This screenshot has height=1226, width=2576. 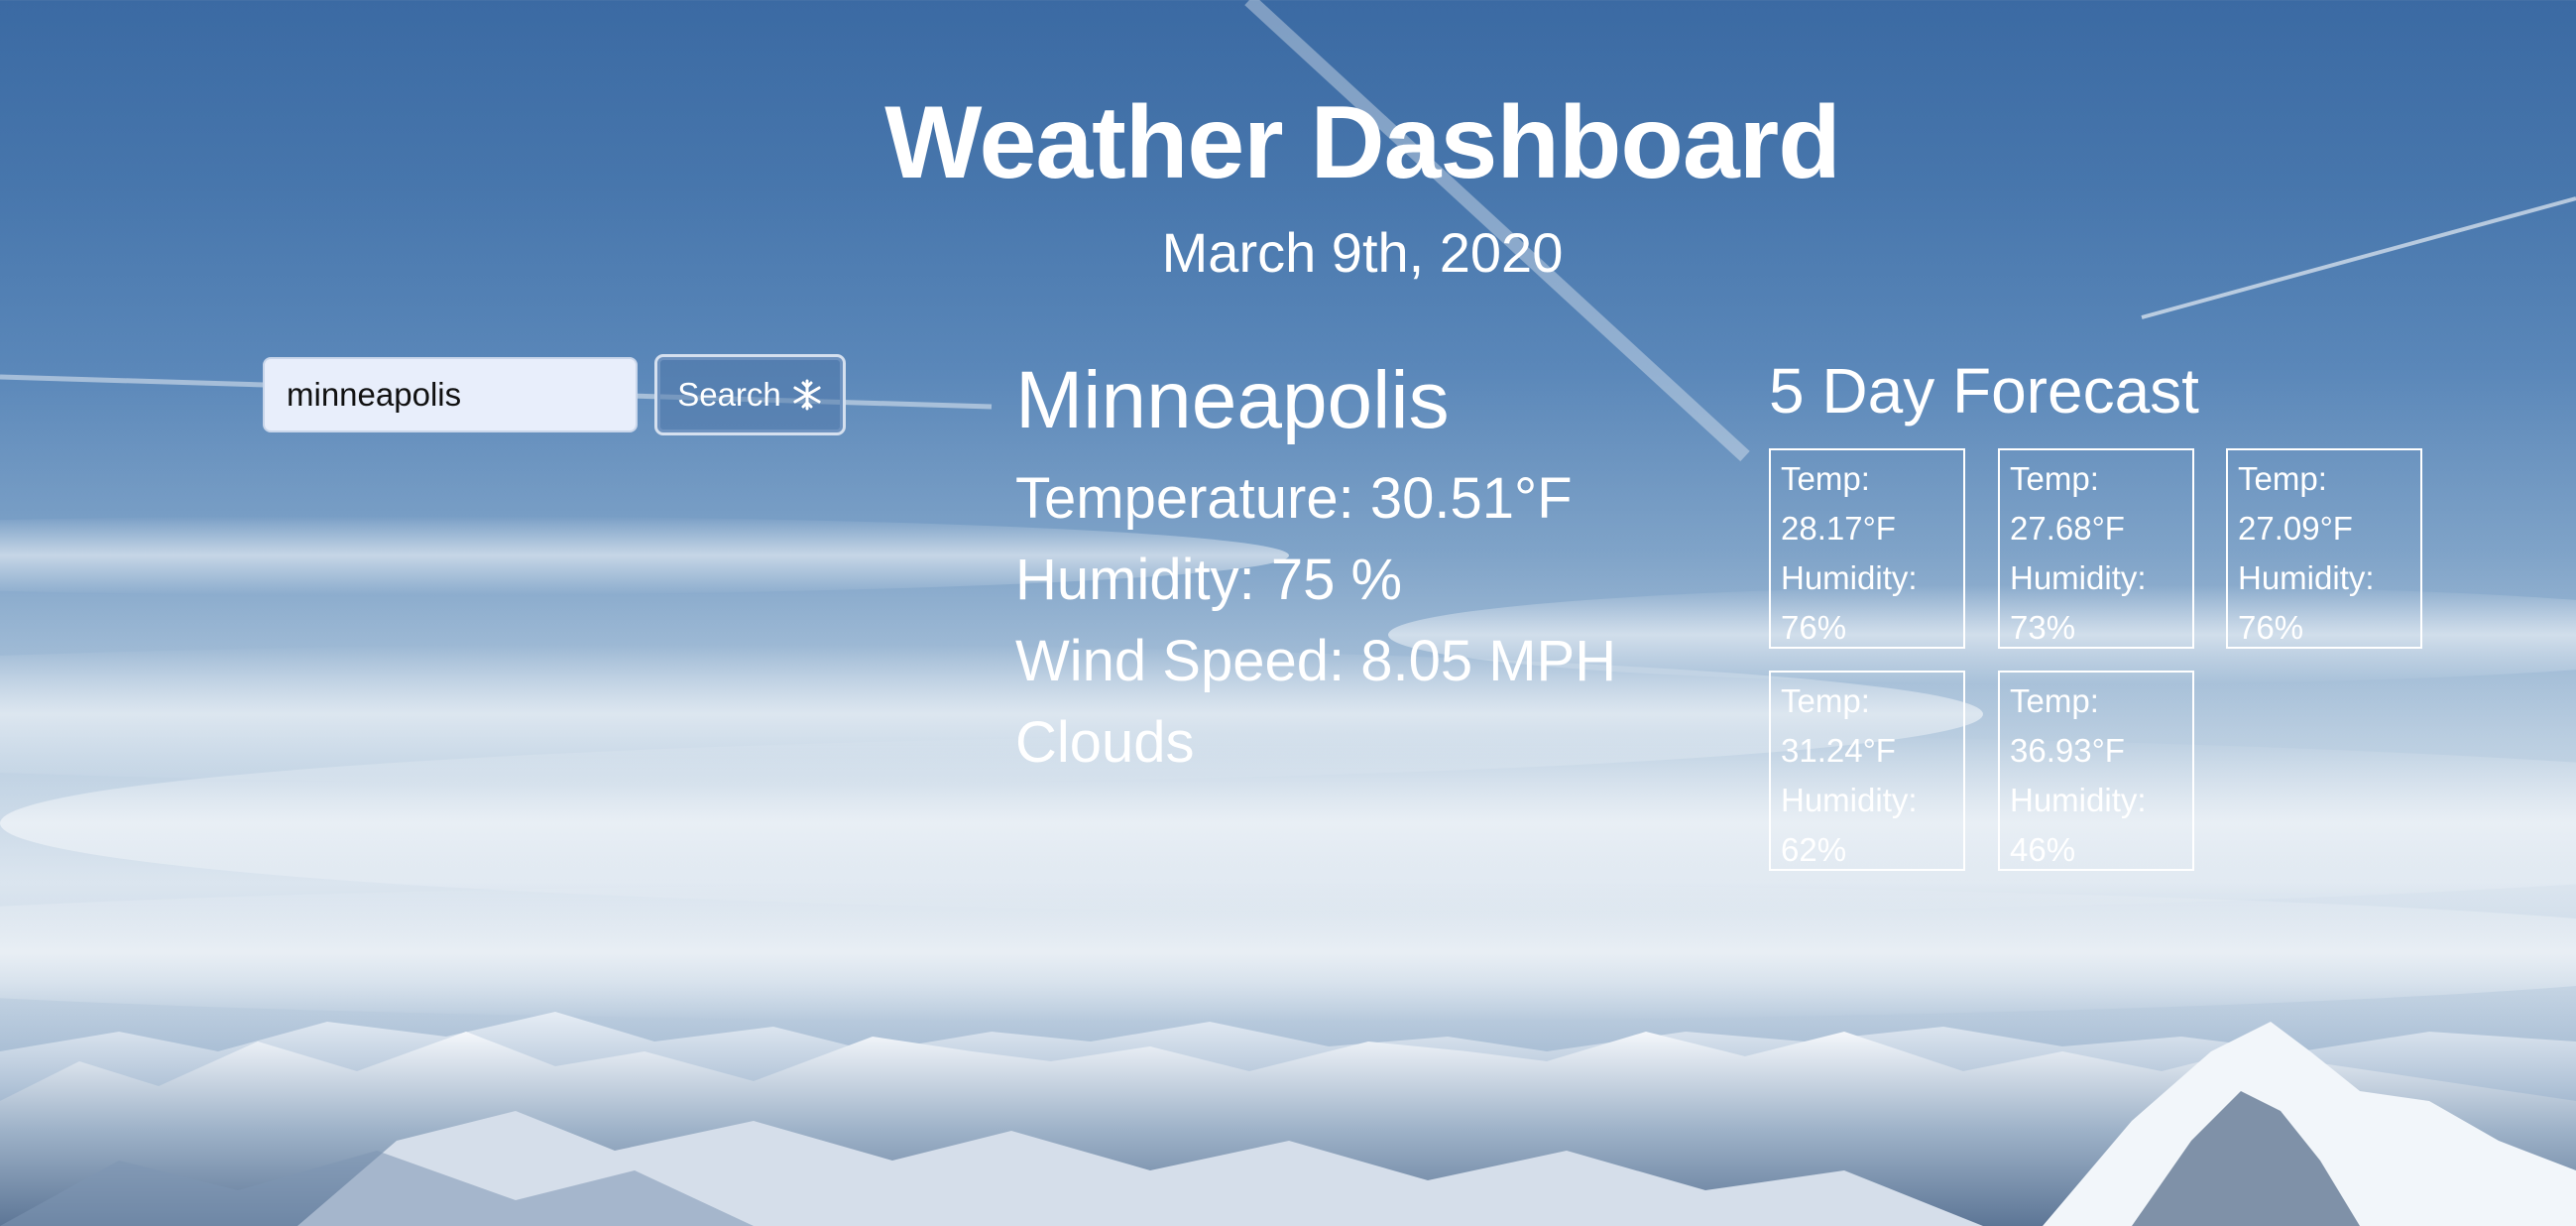 What do you see at coordinates (1209, 580) in the screenshot?
I see `current-humidity: Humidity: 75 %` at bounding box center [1209, 580].